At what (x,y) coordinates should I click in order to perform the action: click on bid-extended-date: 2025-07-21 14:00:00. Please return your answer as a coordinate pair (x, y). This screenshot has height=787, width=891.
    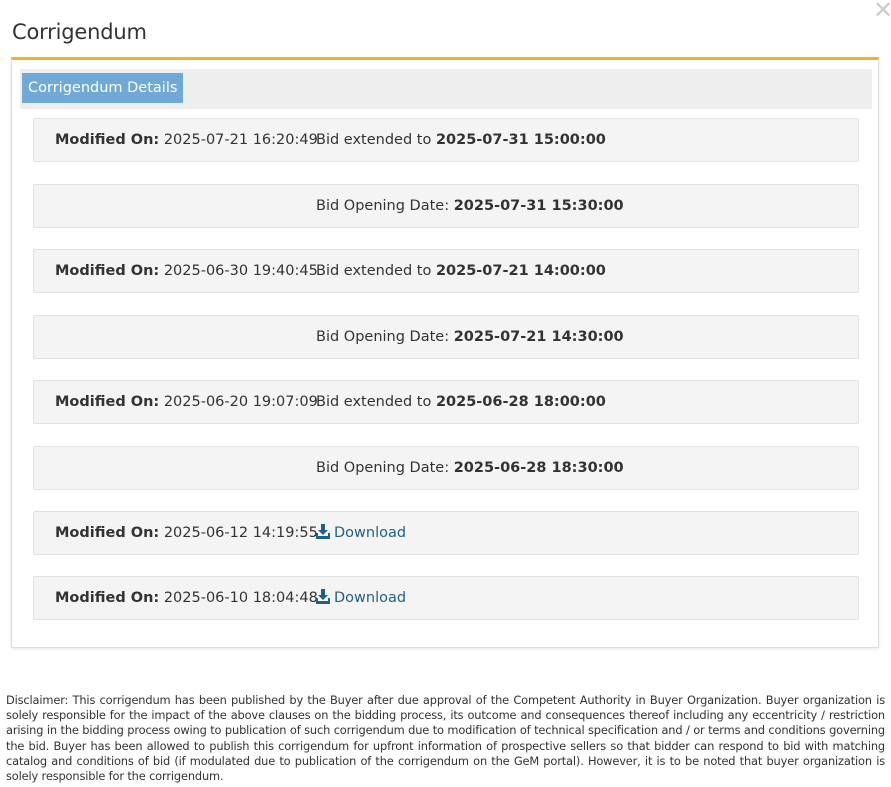
    Looking at the image, I should click on (520, 271).